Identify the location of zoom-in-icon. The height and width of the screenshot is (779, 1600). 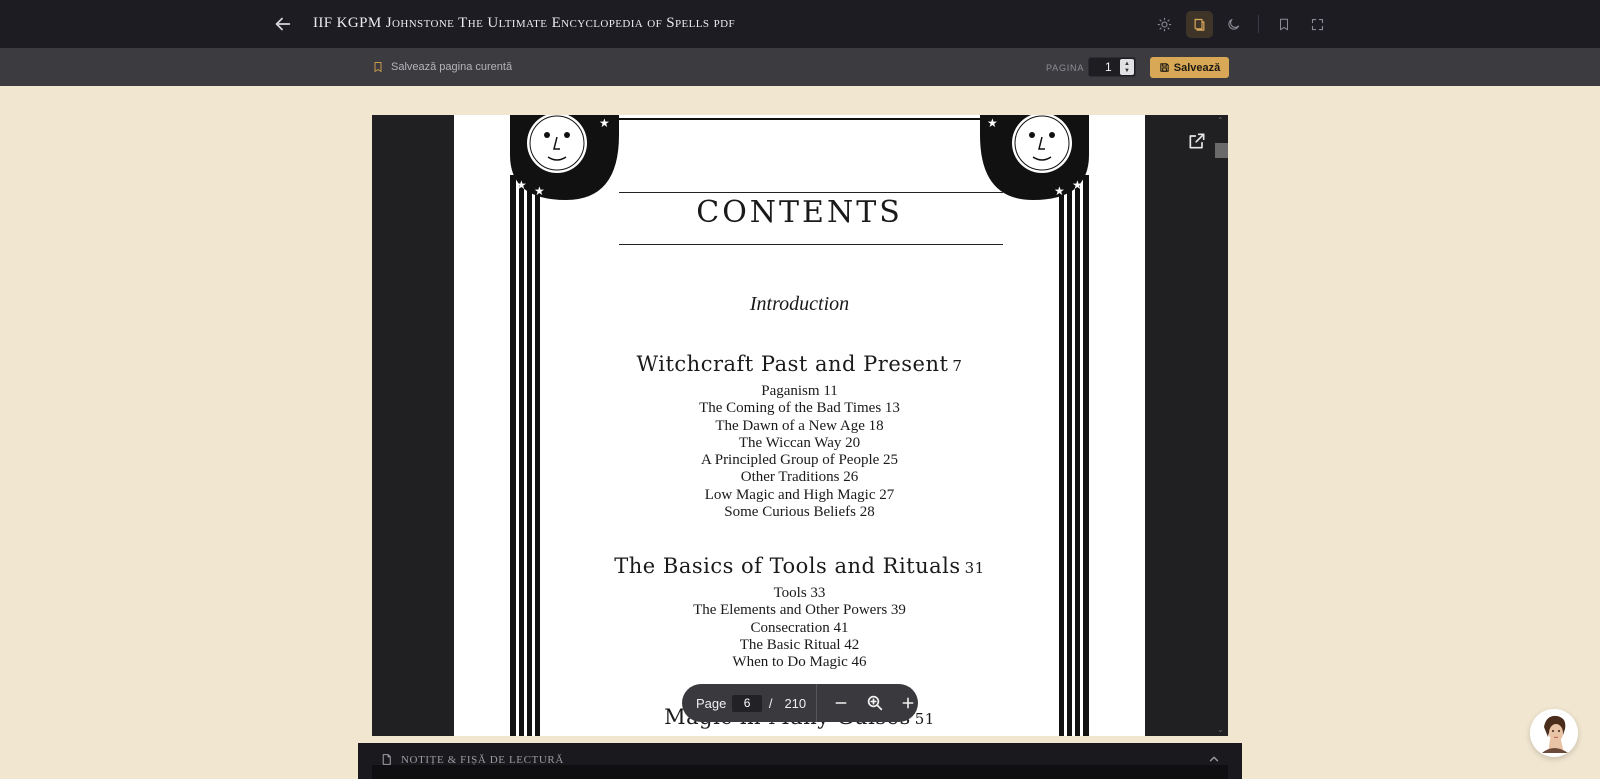
(874, 703).